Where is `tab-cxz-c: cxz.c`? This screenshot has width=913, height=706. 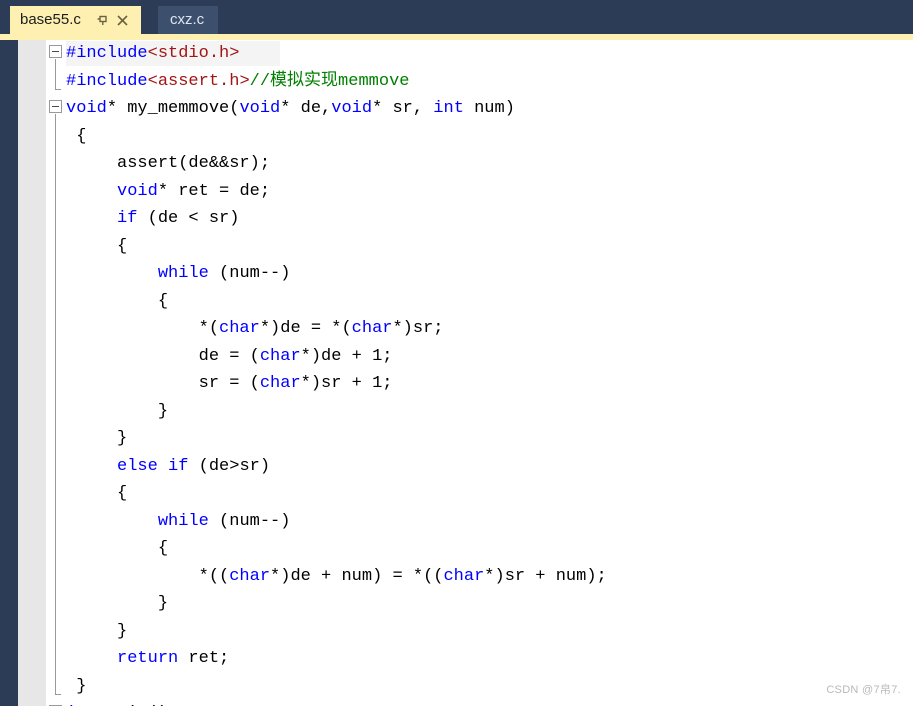 tab-cxz-c: cxz.c is located at coordinates (188, 20).